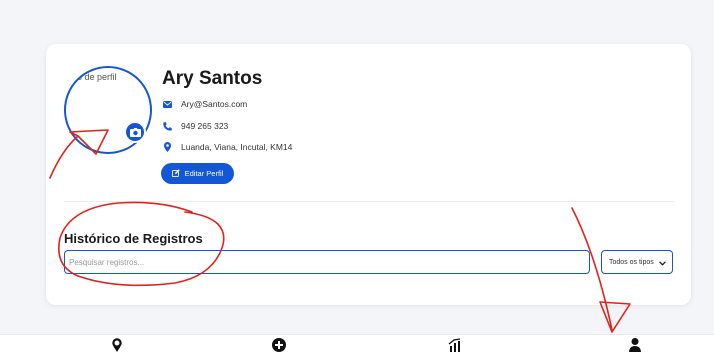  Describe the element at coordinates (707, 27) in the screenshot. I see `theme-toggle-moon-icon` at that location.